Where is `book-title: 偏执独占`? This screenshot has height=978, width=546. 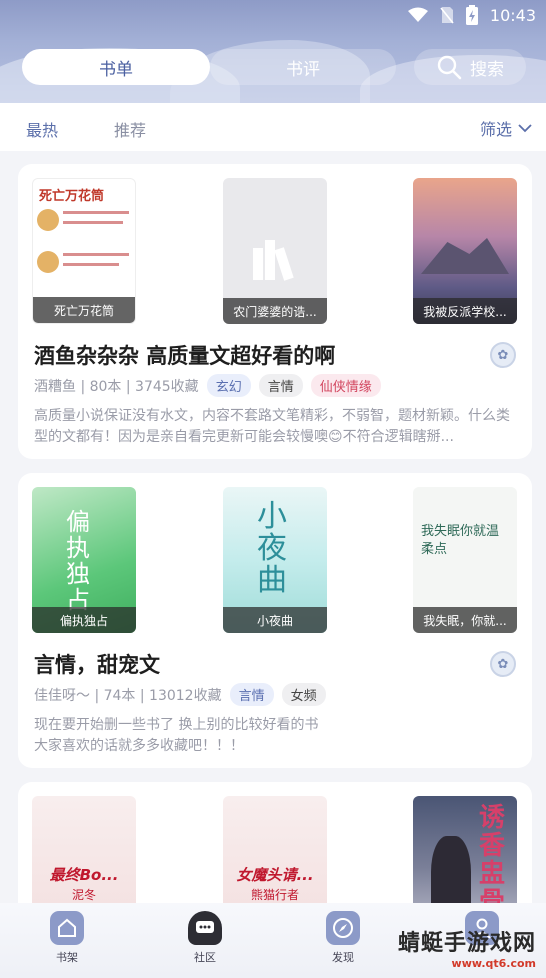
book-title: 偏执独占 is located at coordinates (84, 620).